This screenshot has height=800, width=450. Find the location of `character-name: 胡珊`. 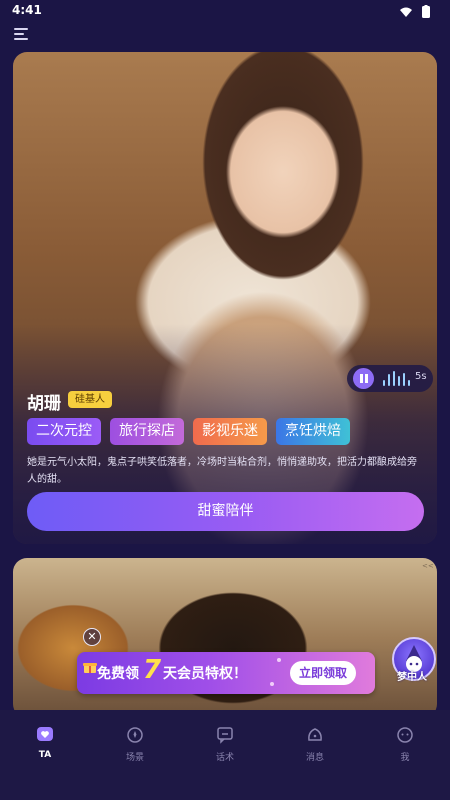

character-name: 胡珊 is located at coordinates (44, 404).